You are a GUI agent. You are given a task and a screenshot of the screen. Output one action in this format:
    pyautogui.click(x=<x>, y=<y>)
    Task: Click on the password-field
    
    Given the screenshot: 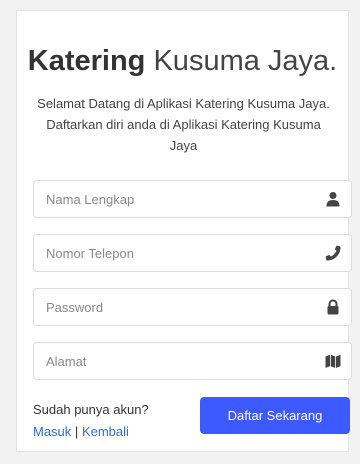 What is the action you would take?
    pyautogui.click(x=192, y=307)
    